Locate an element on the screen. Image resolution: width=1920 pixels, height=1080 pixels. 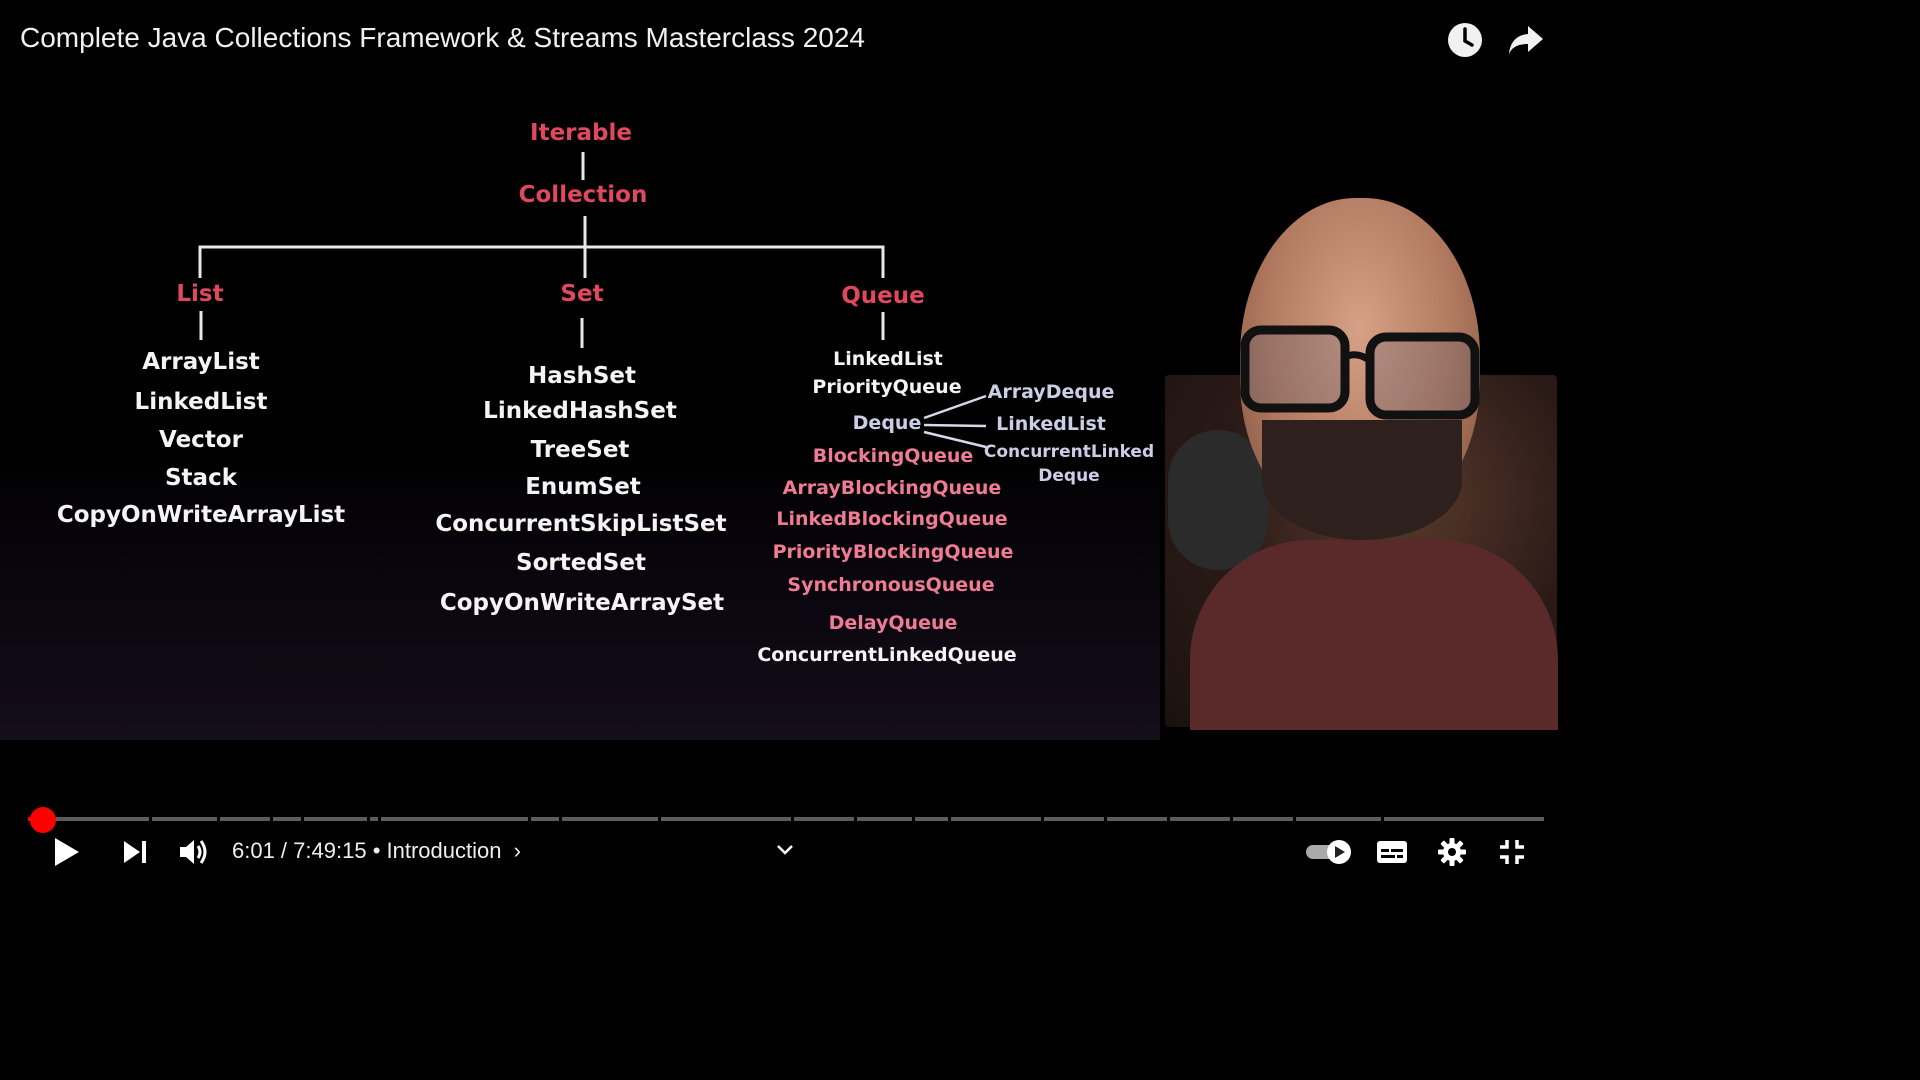
play-icon is located at coordinates (67, 852).